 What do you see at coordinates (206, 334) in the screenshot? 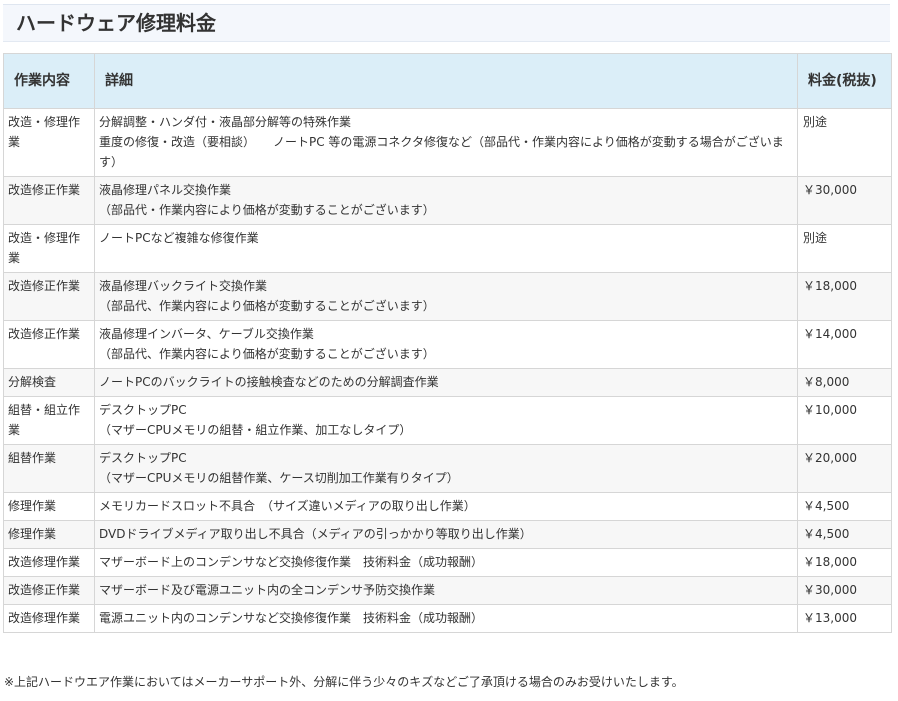
I see `detail-line: 液晶修理インバータ、ケーブル交換作業` at bounding box center [206, 334].